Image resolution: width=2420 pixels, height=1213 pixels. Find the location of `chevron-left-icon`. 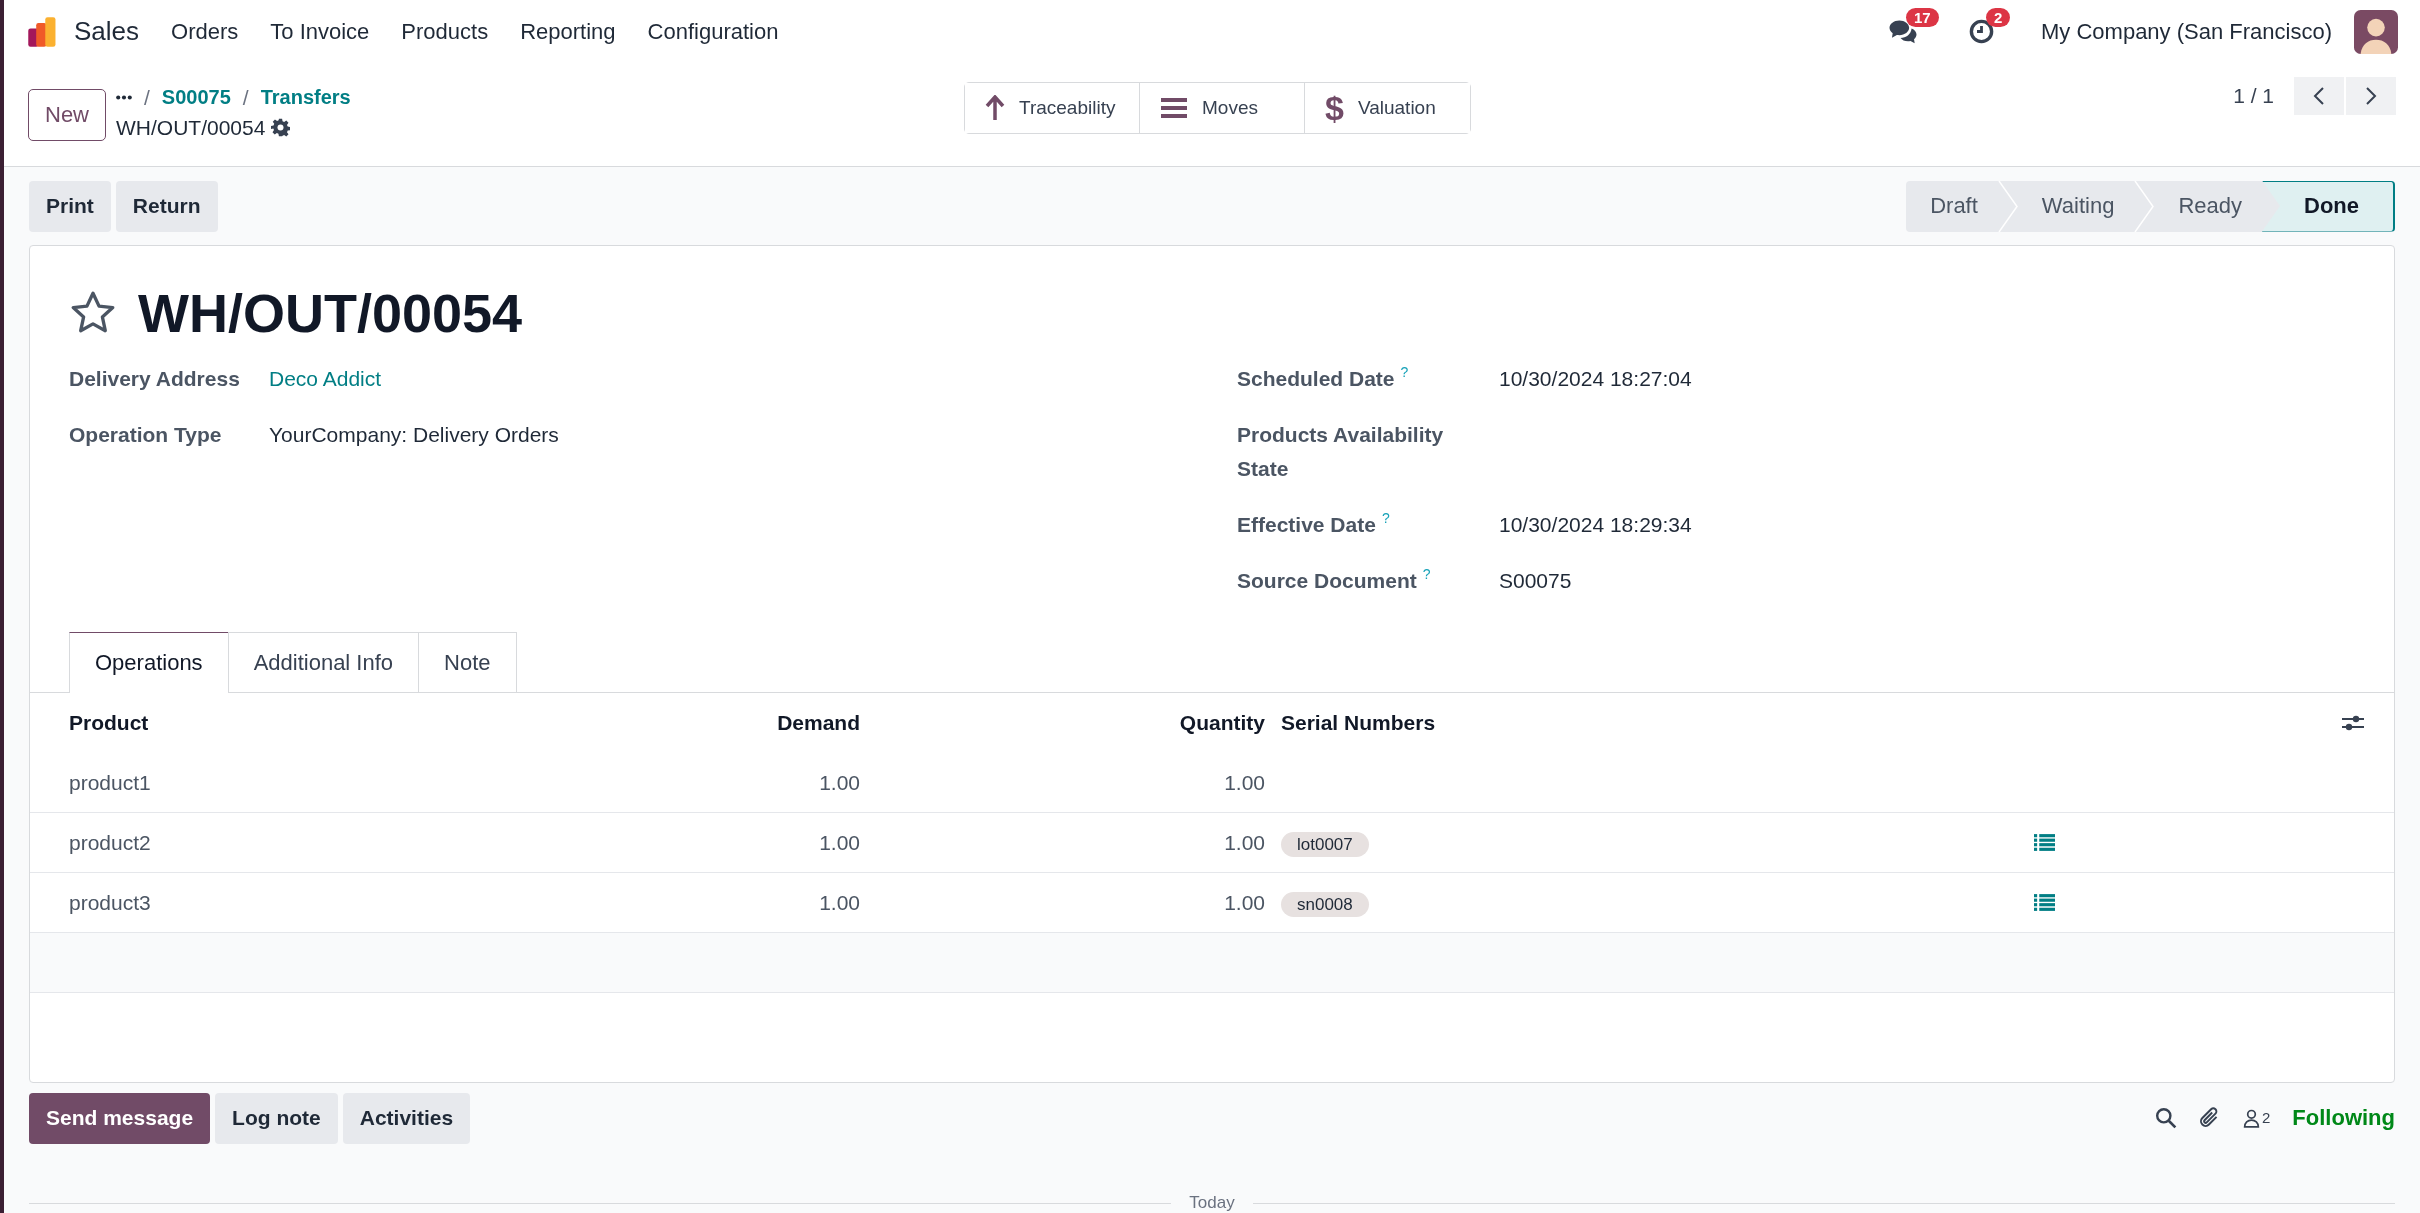

chevron-left-icon is located at coordinates (2319, 95).